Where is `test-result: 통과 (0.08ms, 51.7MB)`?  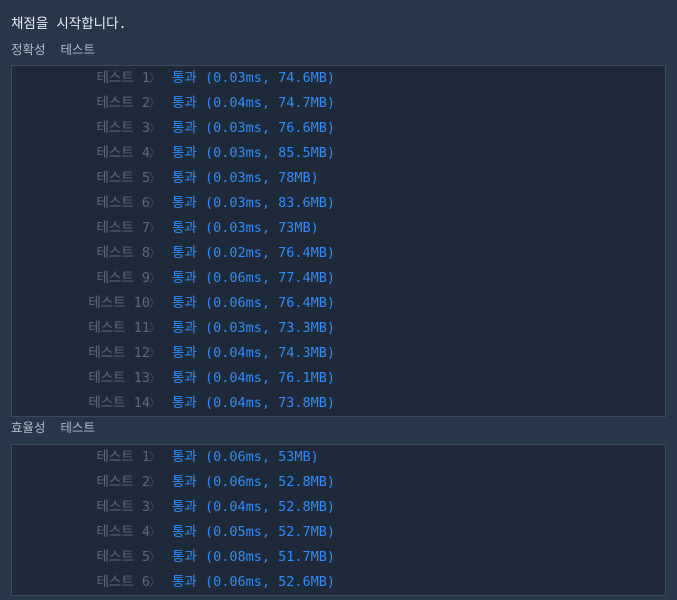 test-result: 통과 (0.08ms, 51.7MB) is located at coordinates (253, 557).